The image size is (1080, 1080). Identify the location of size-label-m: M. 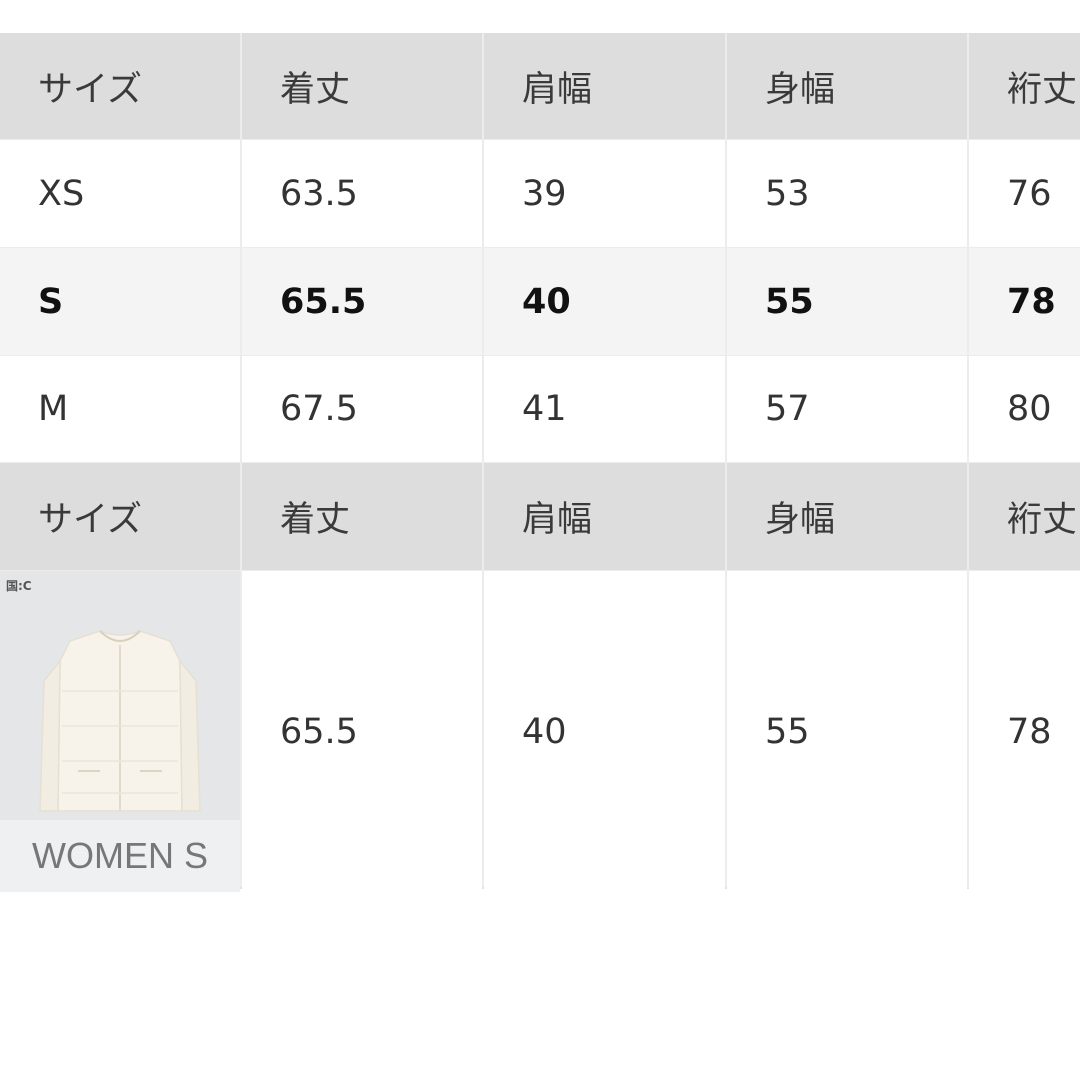
(120, 409).